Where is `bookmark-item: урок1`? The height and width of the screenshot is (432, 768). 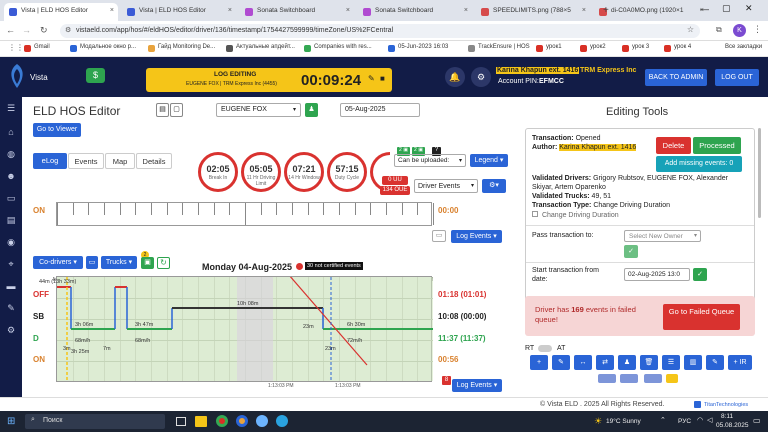 bookmark-item: урок1 is located at coordinates (549, 48).